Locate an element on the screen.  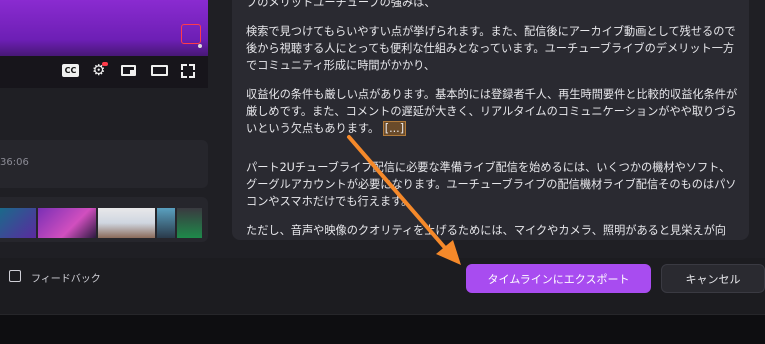
theater-mode-icon is located at coordinates (159, 70).